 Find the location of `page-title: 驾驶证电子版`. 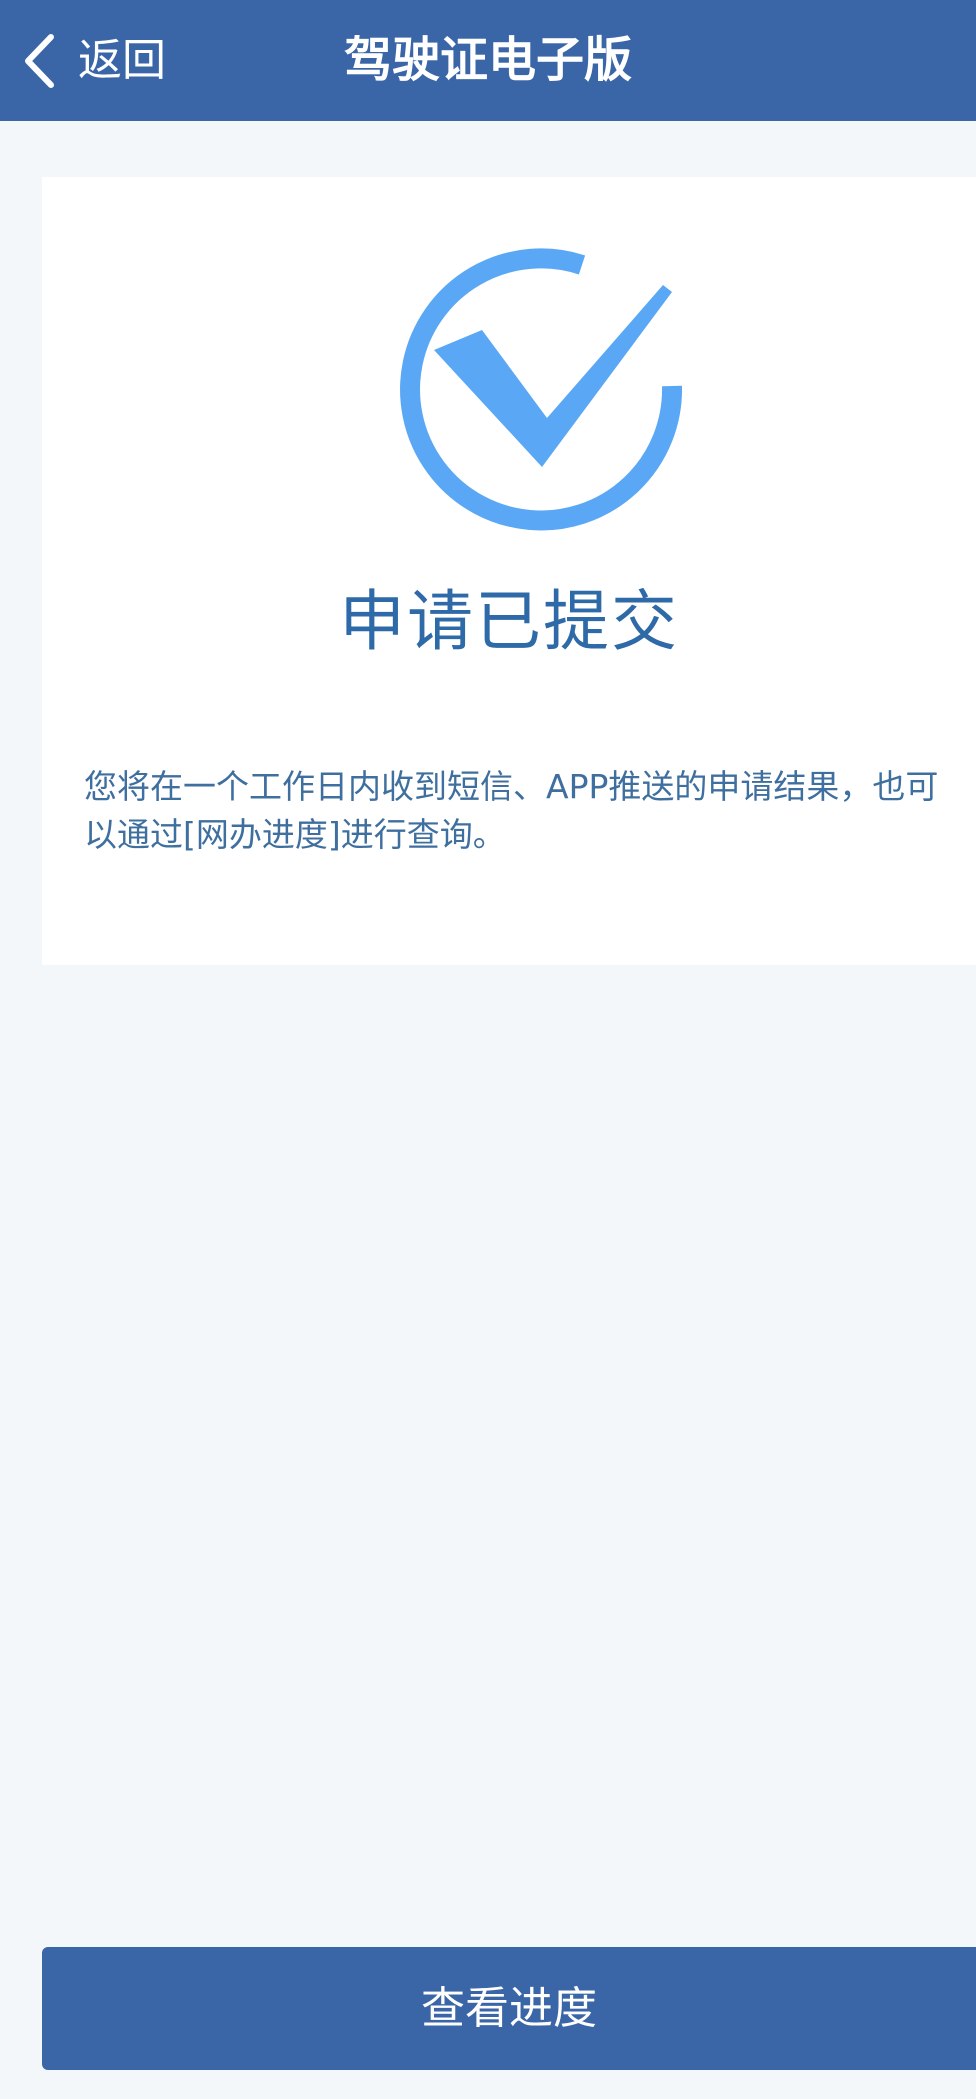

page-title: 驾驶证电子版 is located at coordinates (487, 60).